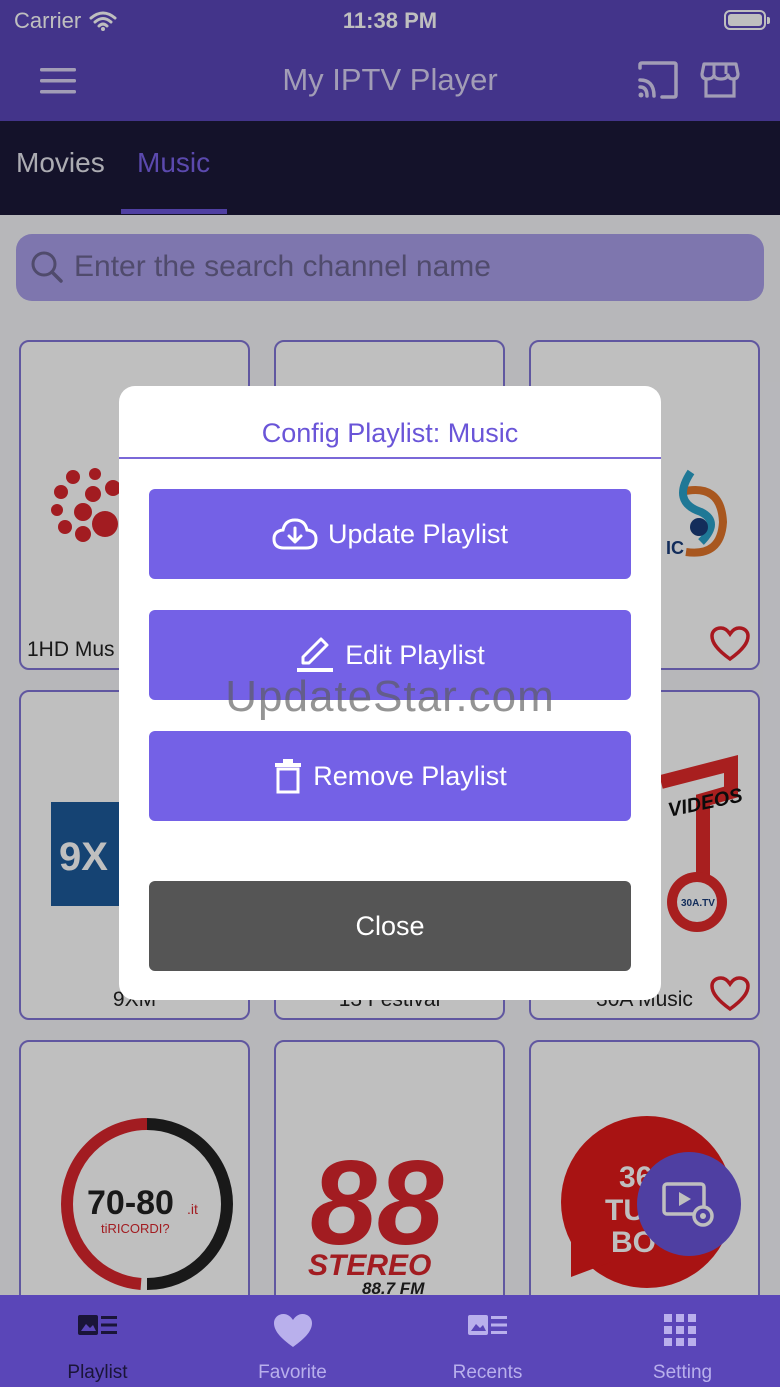 The image size is (780, 1387). I want to click on remove-playlist-label: Remove Playlist, so click(410, 775).